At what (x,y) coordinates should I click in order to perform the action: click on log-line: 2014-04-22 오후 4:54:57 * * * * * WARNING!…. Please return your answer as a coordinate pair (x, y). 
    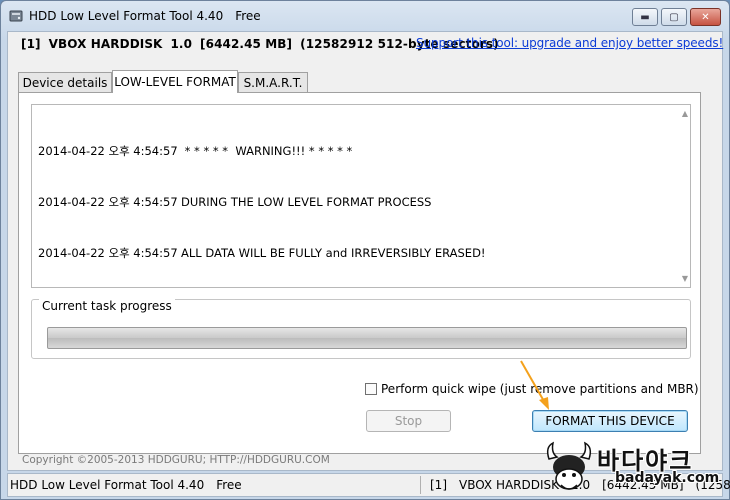
    Looking at the image, I should click on (262, 151).